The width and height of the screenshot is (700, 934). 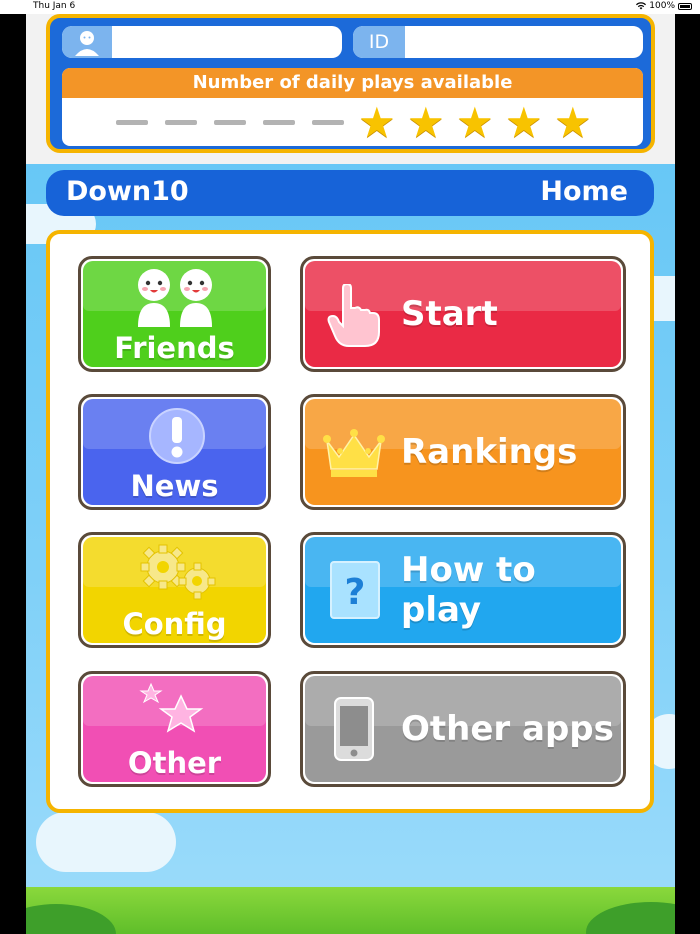 I want to click on exclamation-icon, so click(x=177, y=436).